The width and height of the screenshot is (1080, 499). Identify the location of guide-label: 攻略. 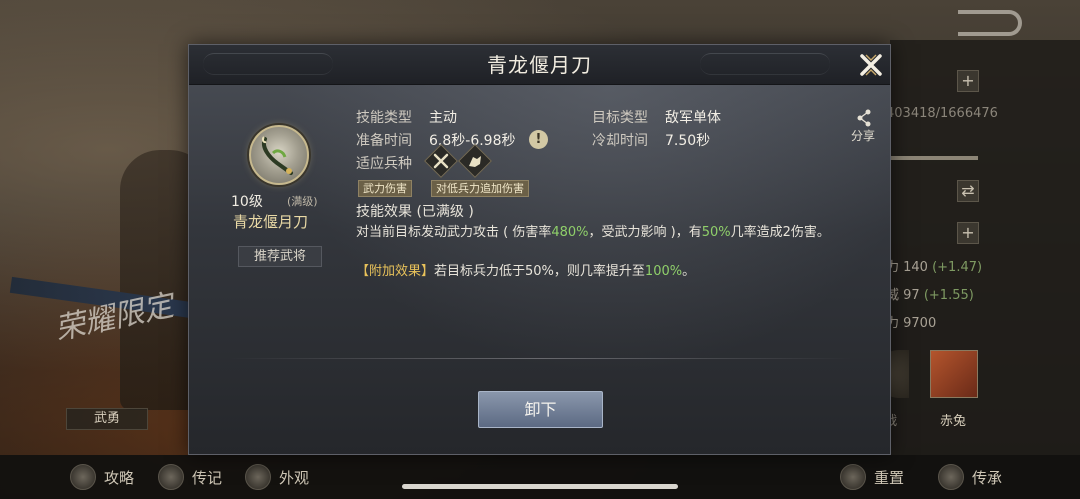
(119, 477).